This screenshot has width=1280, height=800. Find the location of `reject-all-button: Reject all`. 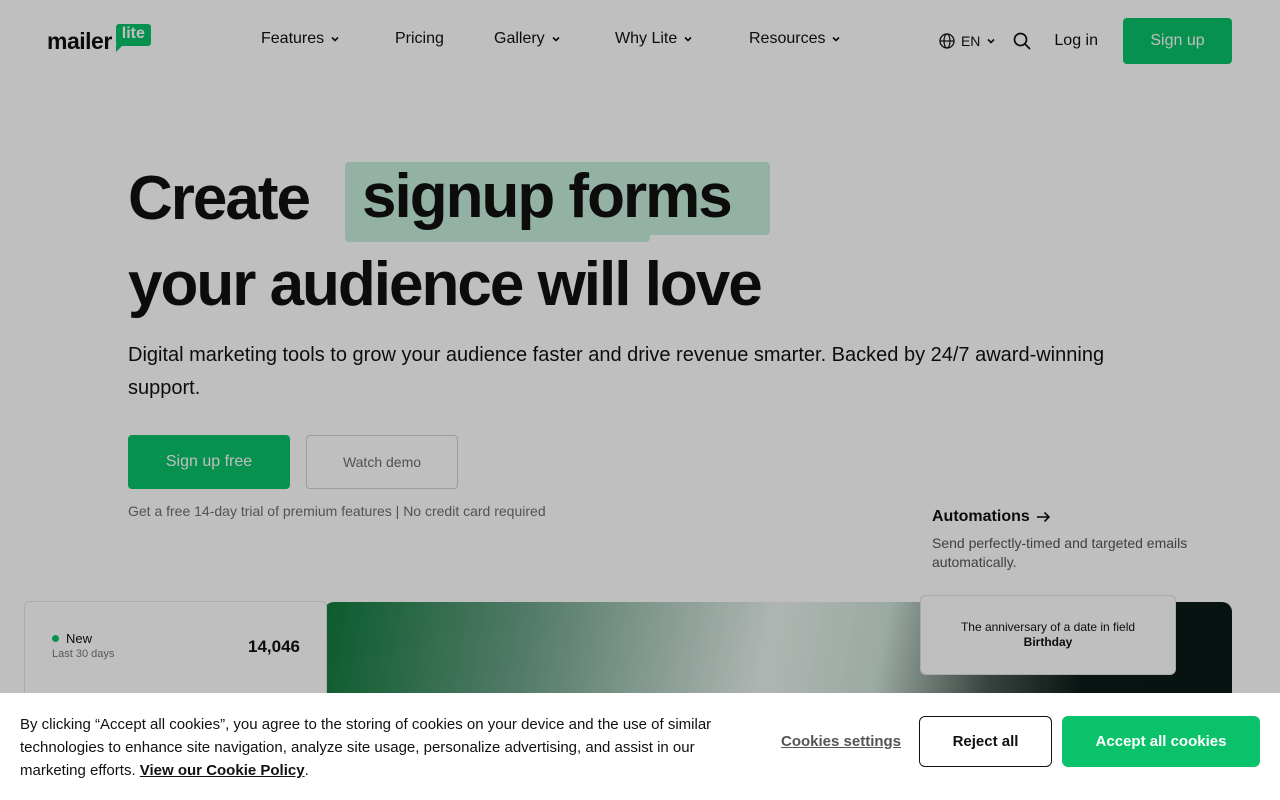

reject-all-button: Reject all is located at coordinates (985, 741).